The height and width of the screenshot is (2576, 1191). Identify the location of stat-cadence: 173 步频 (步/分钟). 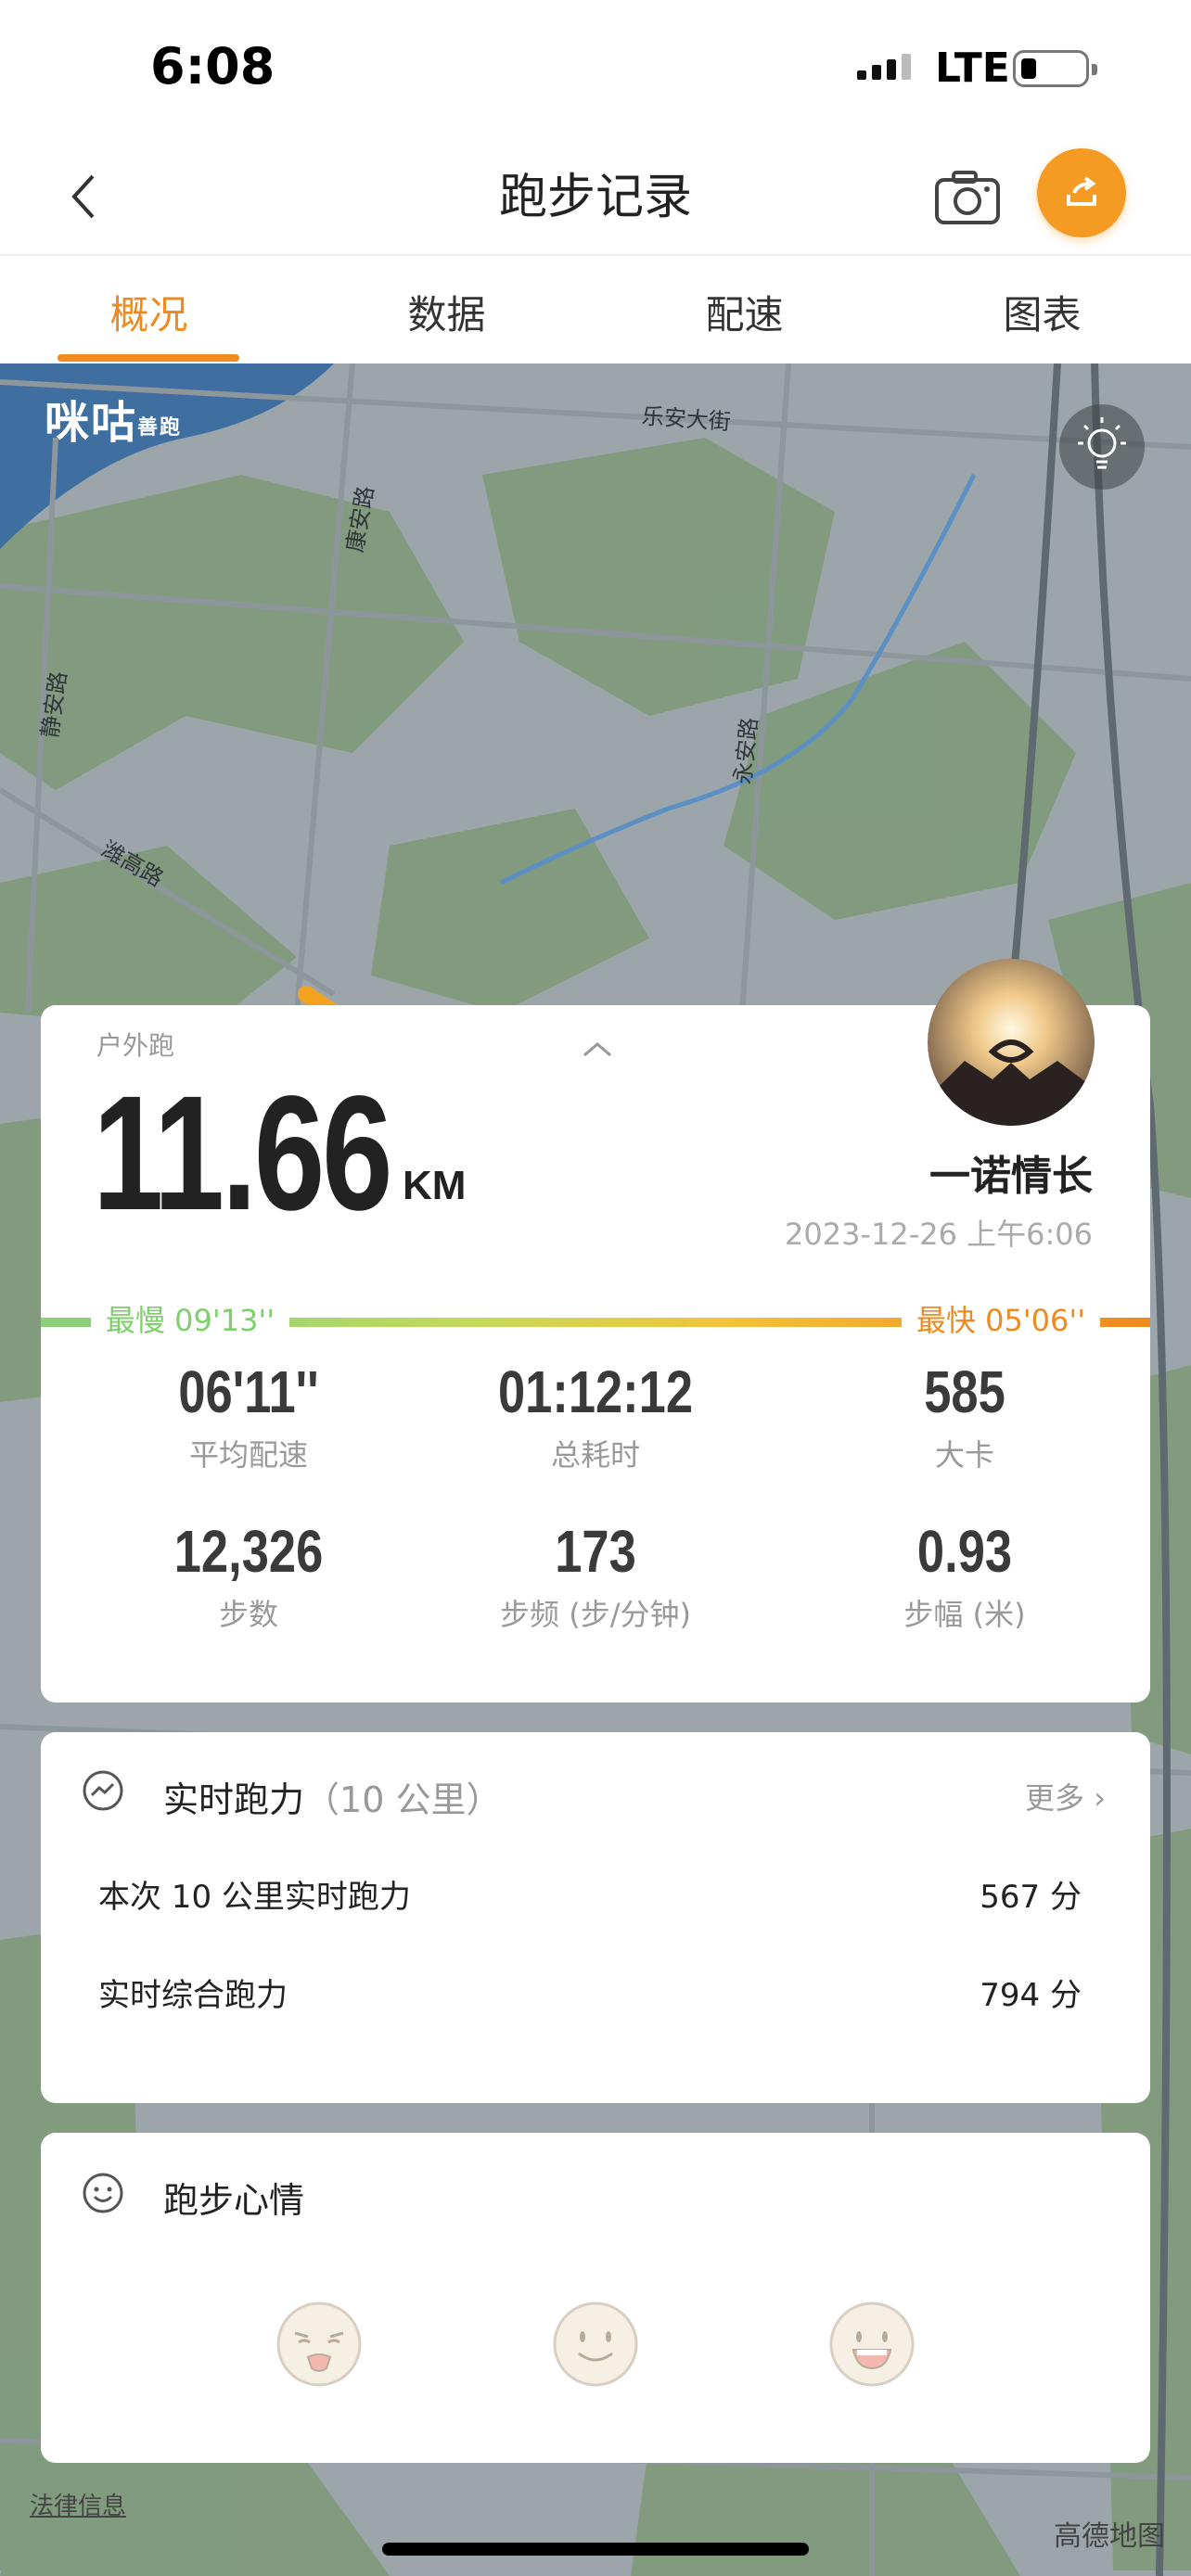
(595, 1575).